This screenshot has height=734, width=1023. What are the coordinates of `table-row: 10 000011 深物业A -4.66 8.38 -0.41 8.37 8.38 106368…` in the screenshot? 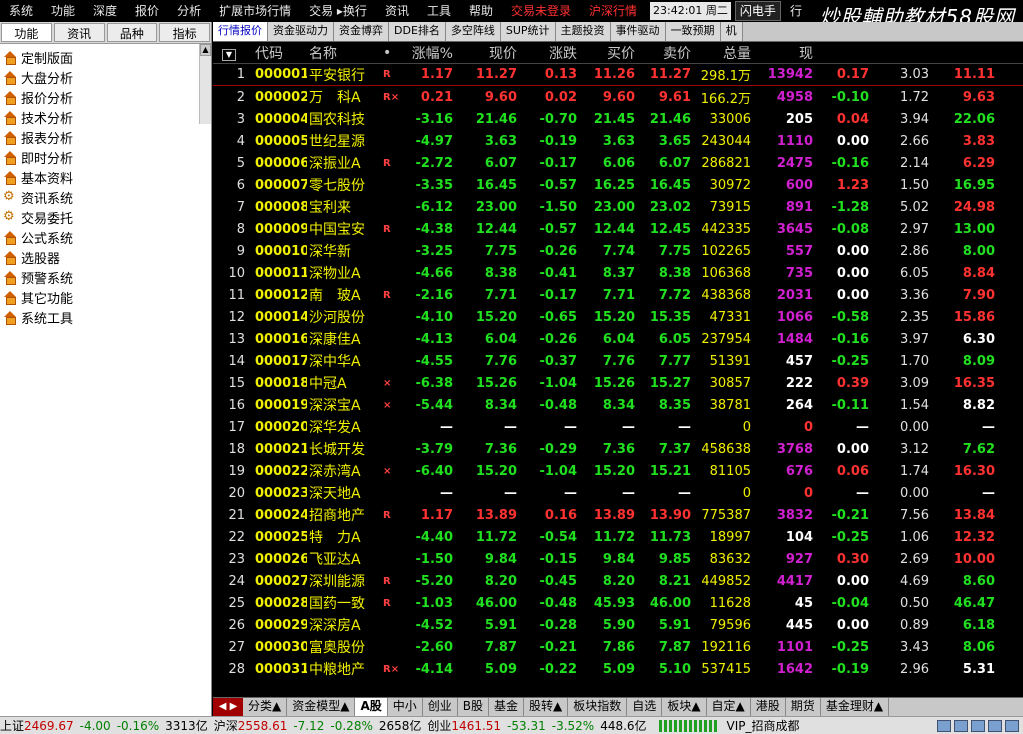 It's located at (618, 273).